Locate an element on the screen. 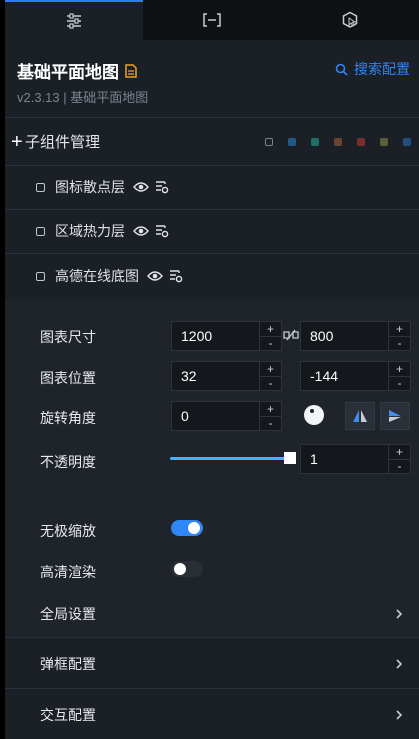  subcomponent-header: + 子组件管理 is located at coordinates (212, 141).